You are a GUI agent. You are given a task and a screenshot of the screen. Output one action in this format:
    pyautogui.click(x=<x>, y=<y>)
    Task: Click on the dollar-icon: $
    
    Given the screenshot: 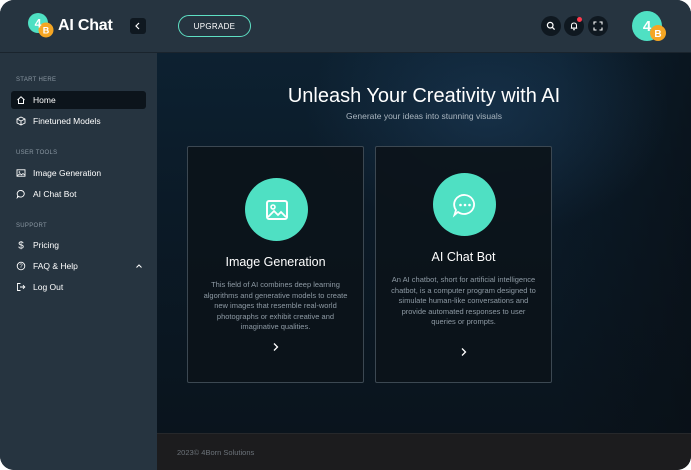 What is the action you would take?
    pyautogui.click(x=21, y=245)
    